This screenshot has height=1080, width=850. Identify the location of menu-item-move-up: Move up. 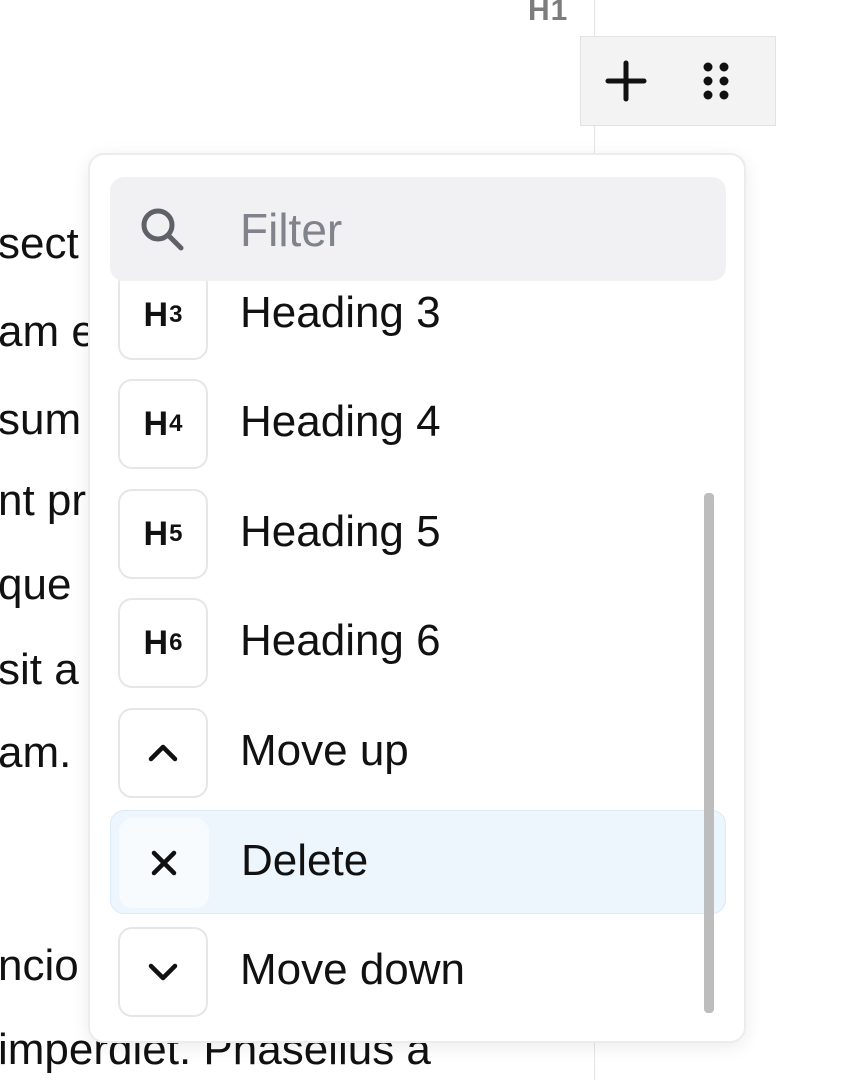
(418, 753).